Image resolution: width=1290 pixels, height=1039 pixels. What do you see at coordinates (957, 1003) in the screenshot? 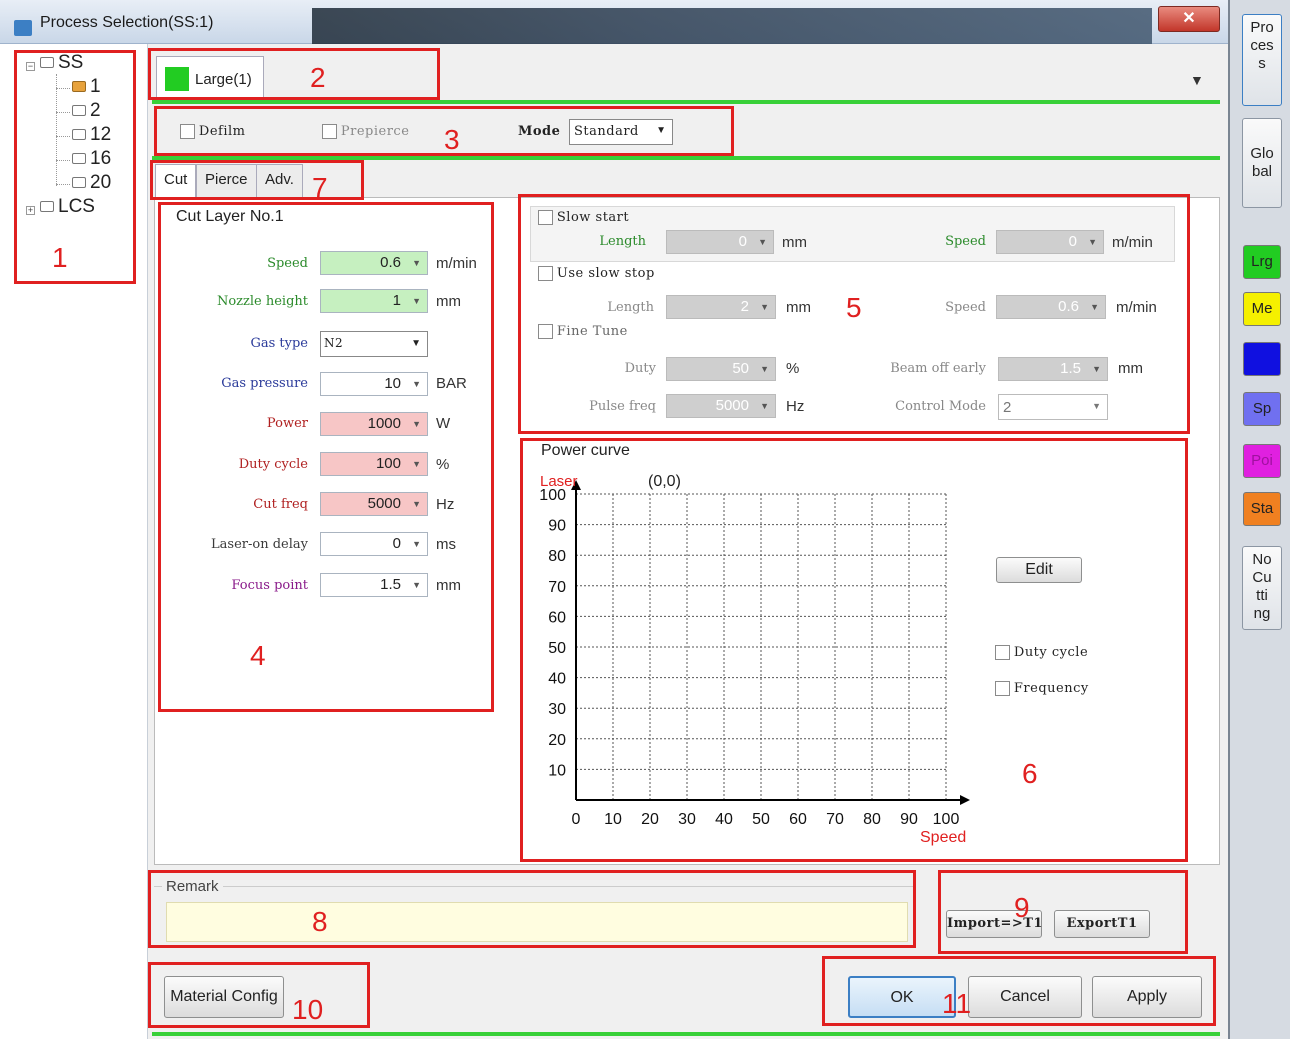
I see `annotation-number-11: 11` at bounding box center [957, 1003].